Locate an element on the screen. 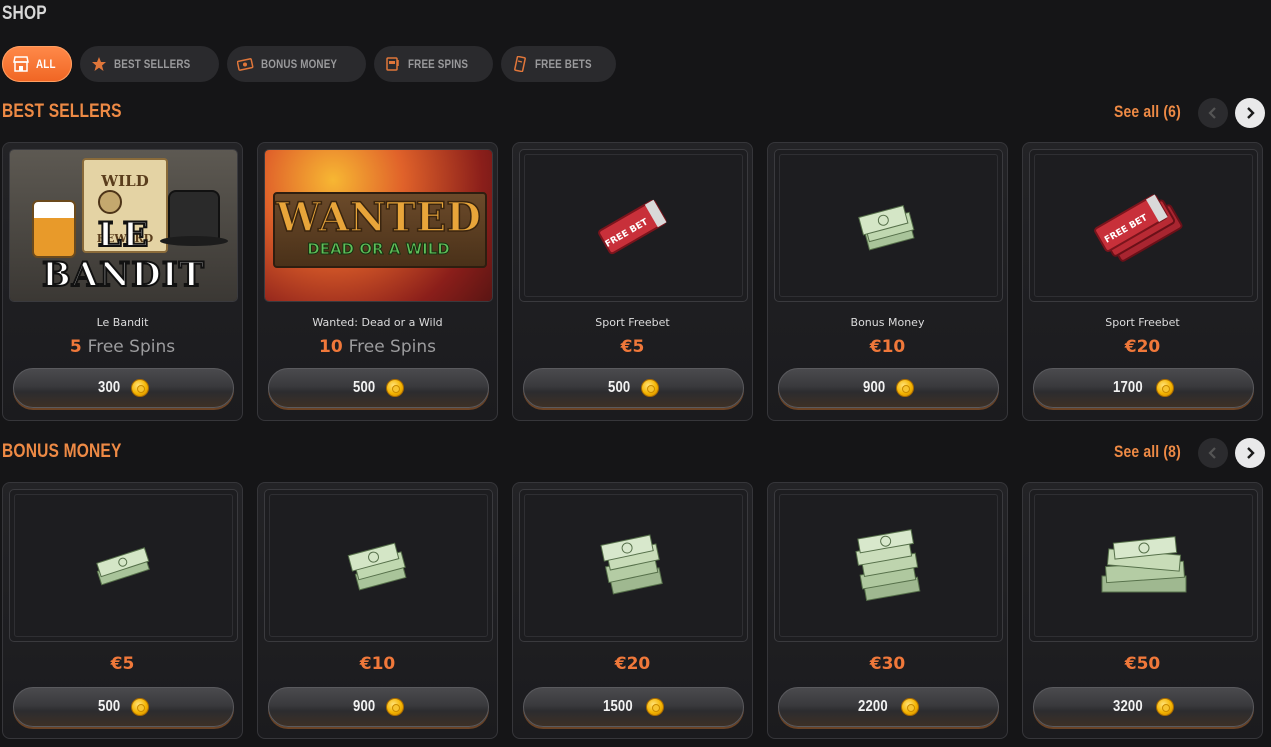  free-bet-tickets-icon: FREE BET is located at coordinates (1137, 227).